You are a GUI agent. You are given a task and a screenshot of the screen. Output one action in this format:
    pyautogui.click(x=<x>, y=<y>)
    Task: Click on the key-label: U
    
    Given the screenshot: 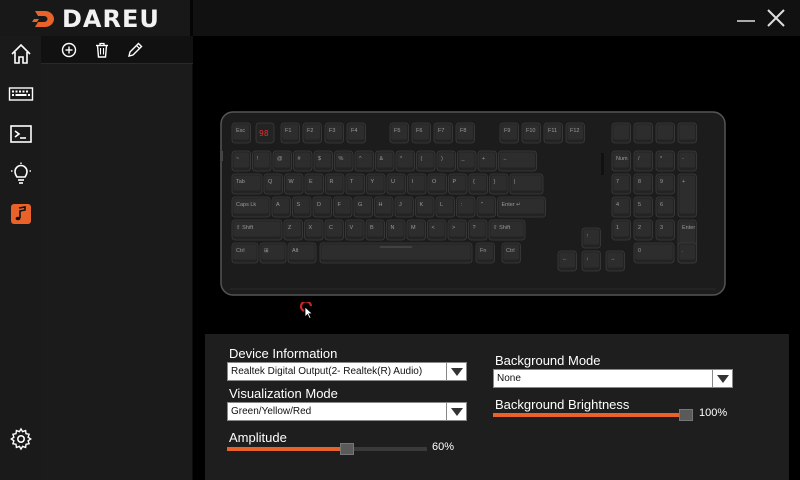 What is the action you would take?
    pyautogui.click(x=393, y=182)
    